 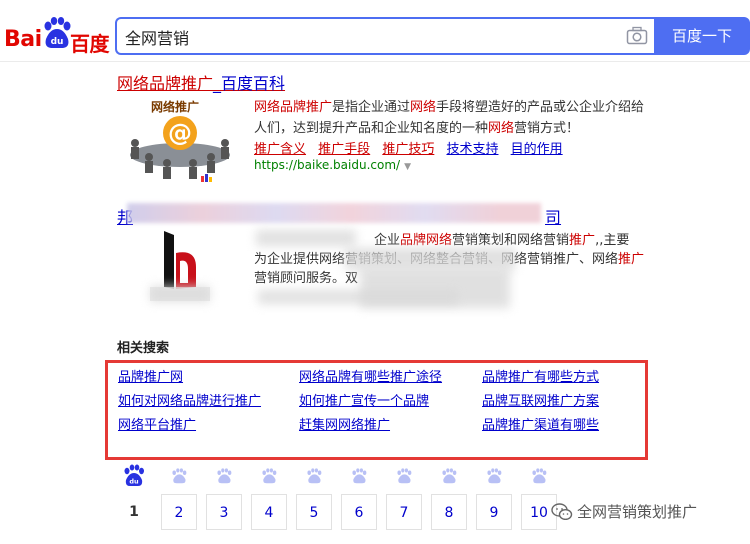 I want to click on page-link-2: 2, so click(x=179, y=512).